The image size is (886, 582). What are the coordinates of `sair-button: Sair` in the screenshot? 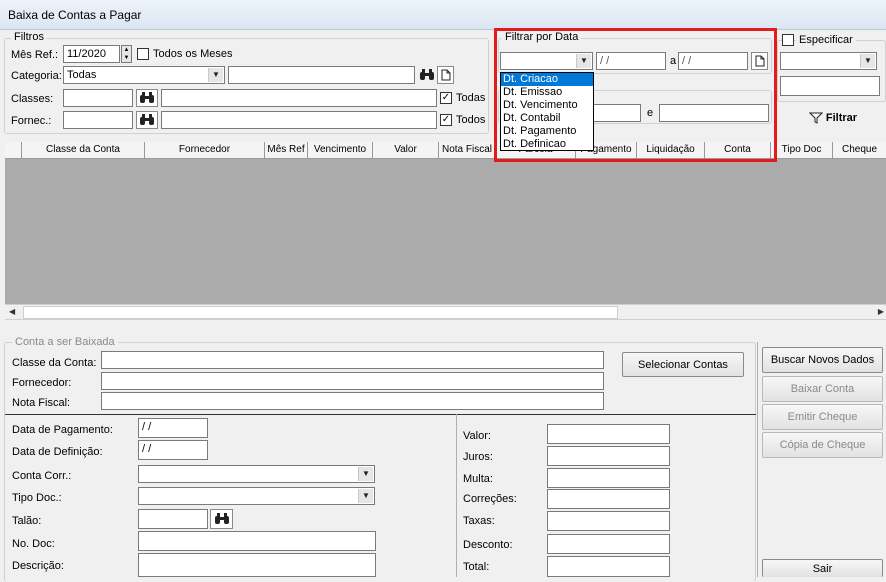 It's located at (822, 568).